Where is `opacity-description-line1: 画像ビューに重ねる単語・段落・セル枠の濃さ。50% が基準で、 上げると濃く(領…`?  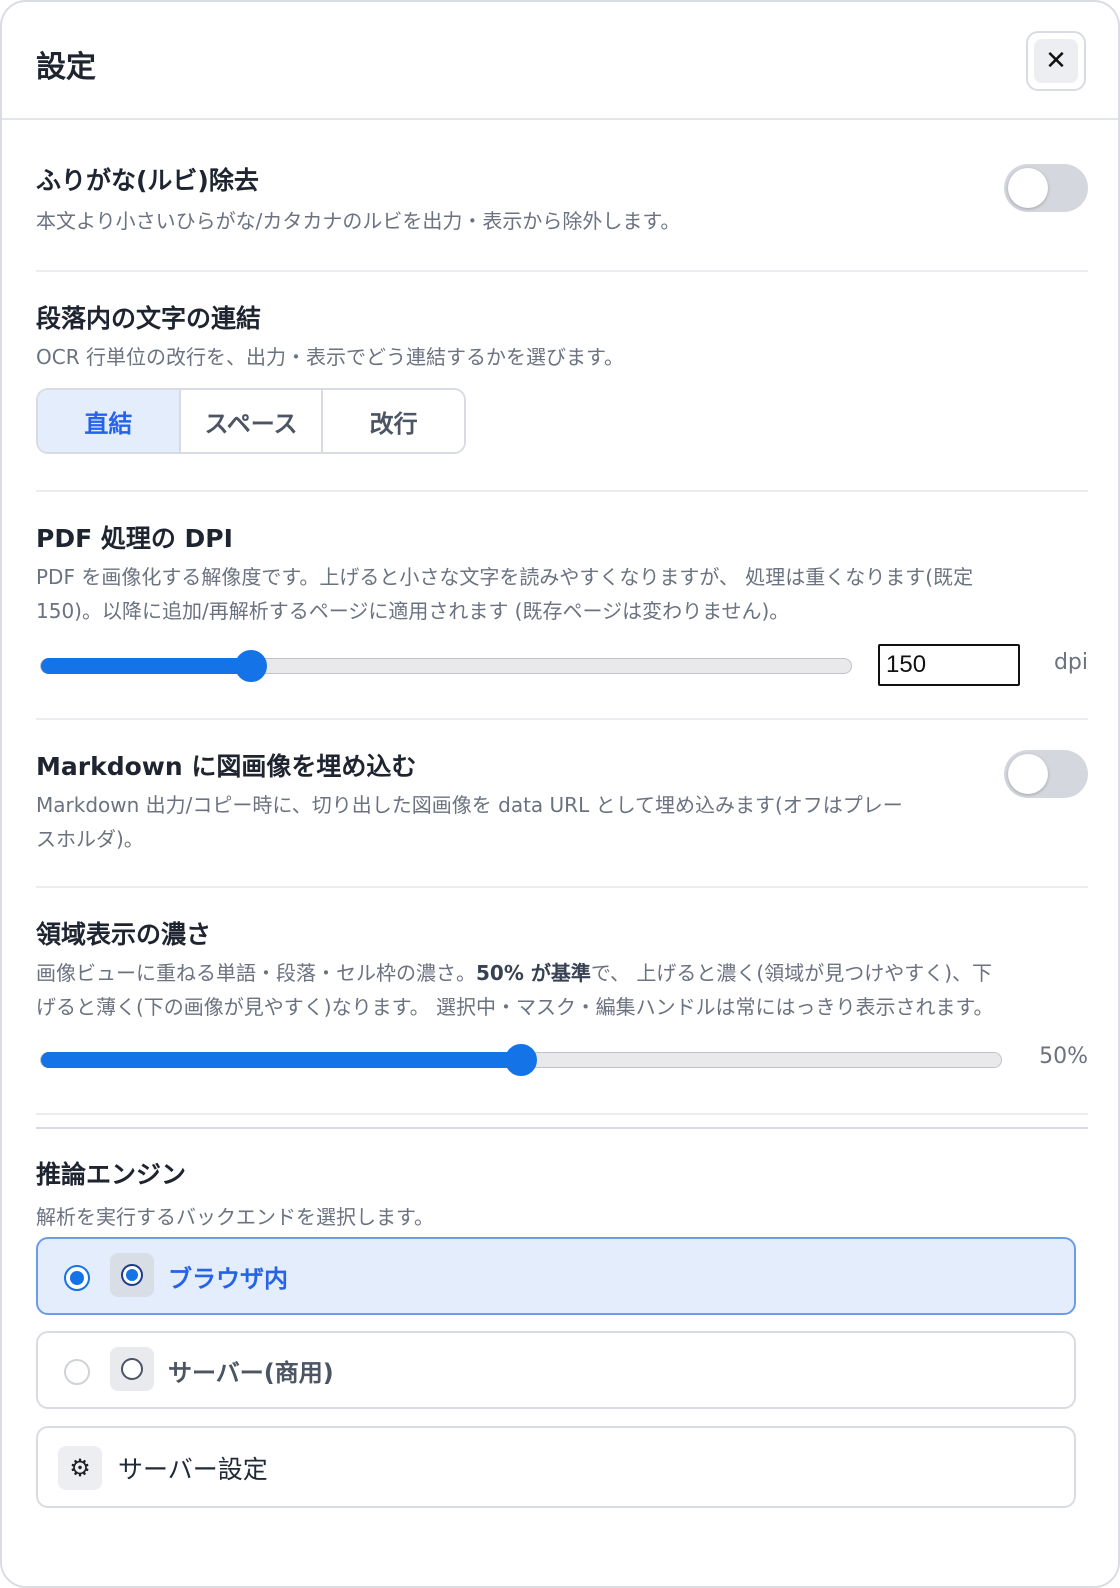 opacity-description-line1: 画像ビューに重ねる単語・段落・セル枠の濃さ。50% が基準で、 上げると濃く(領… is located at coordinates (562, 973).